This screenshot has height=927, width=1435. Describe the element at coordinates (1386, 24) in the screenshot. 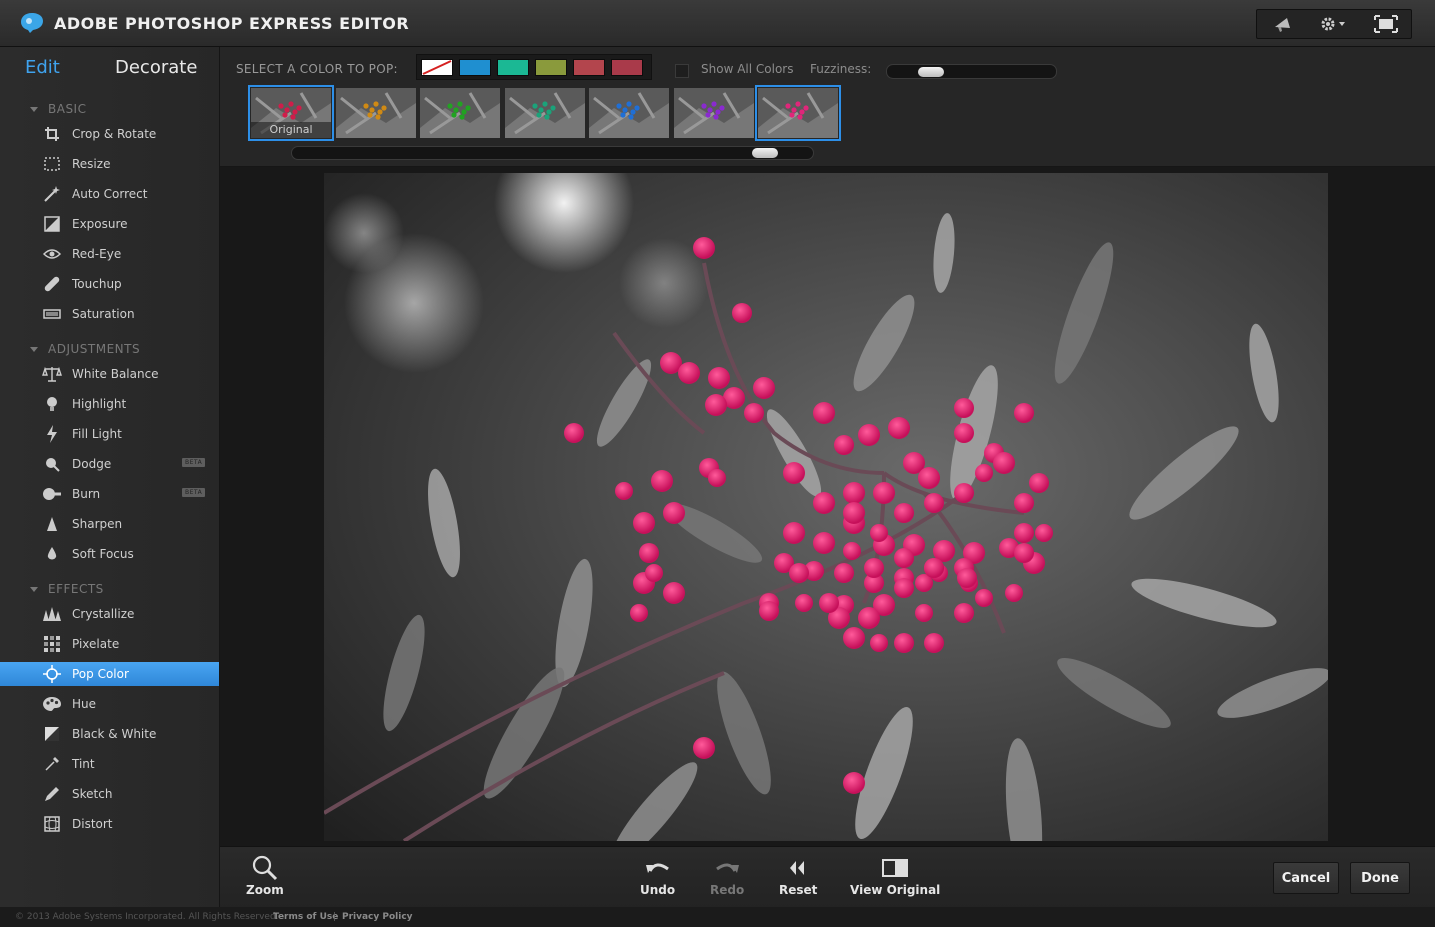

I see `fullscreen-button` at that location.